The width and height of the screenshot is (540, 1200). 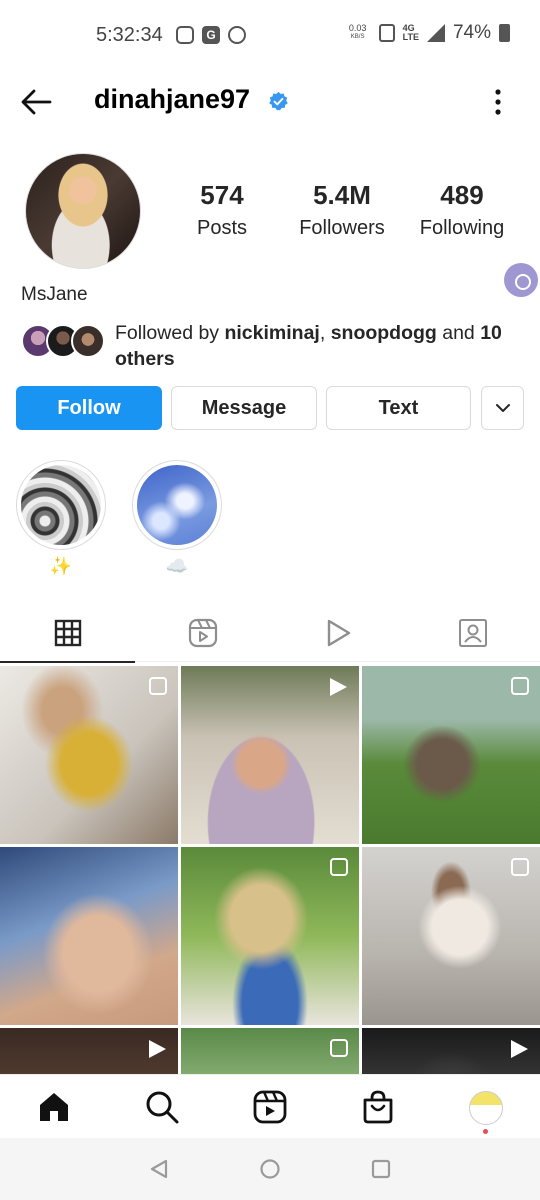 I want to click on stat-posts-value: 574, so click(x=222, y=195).